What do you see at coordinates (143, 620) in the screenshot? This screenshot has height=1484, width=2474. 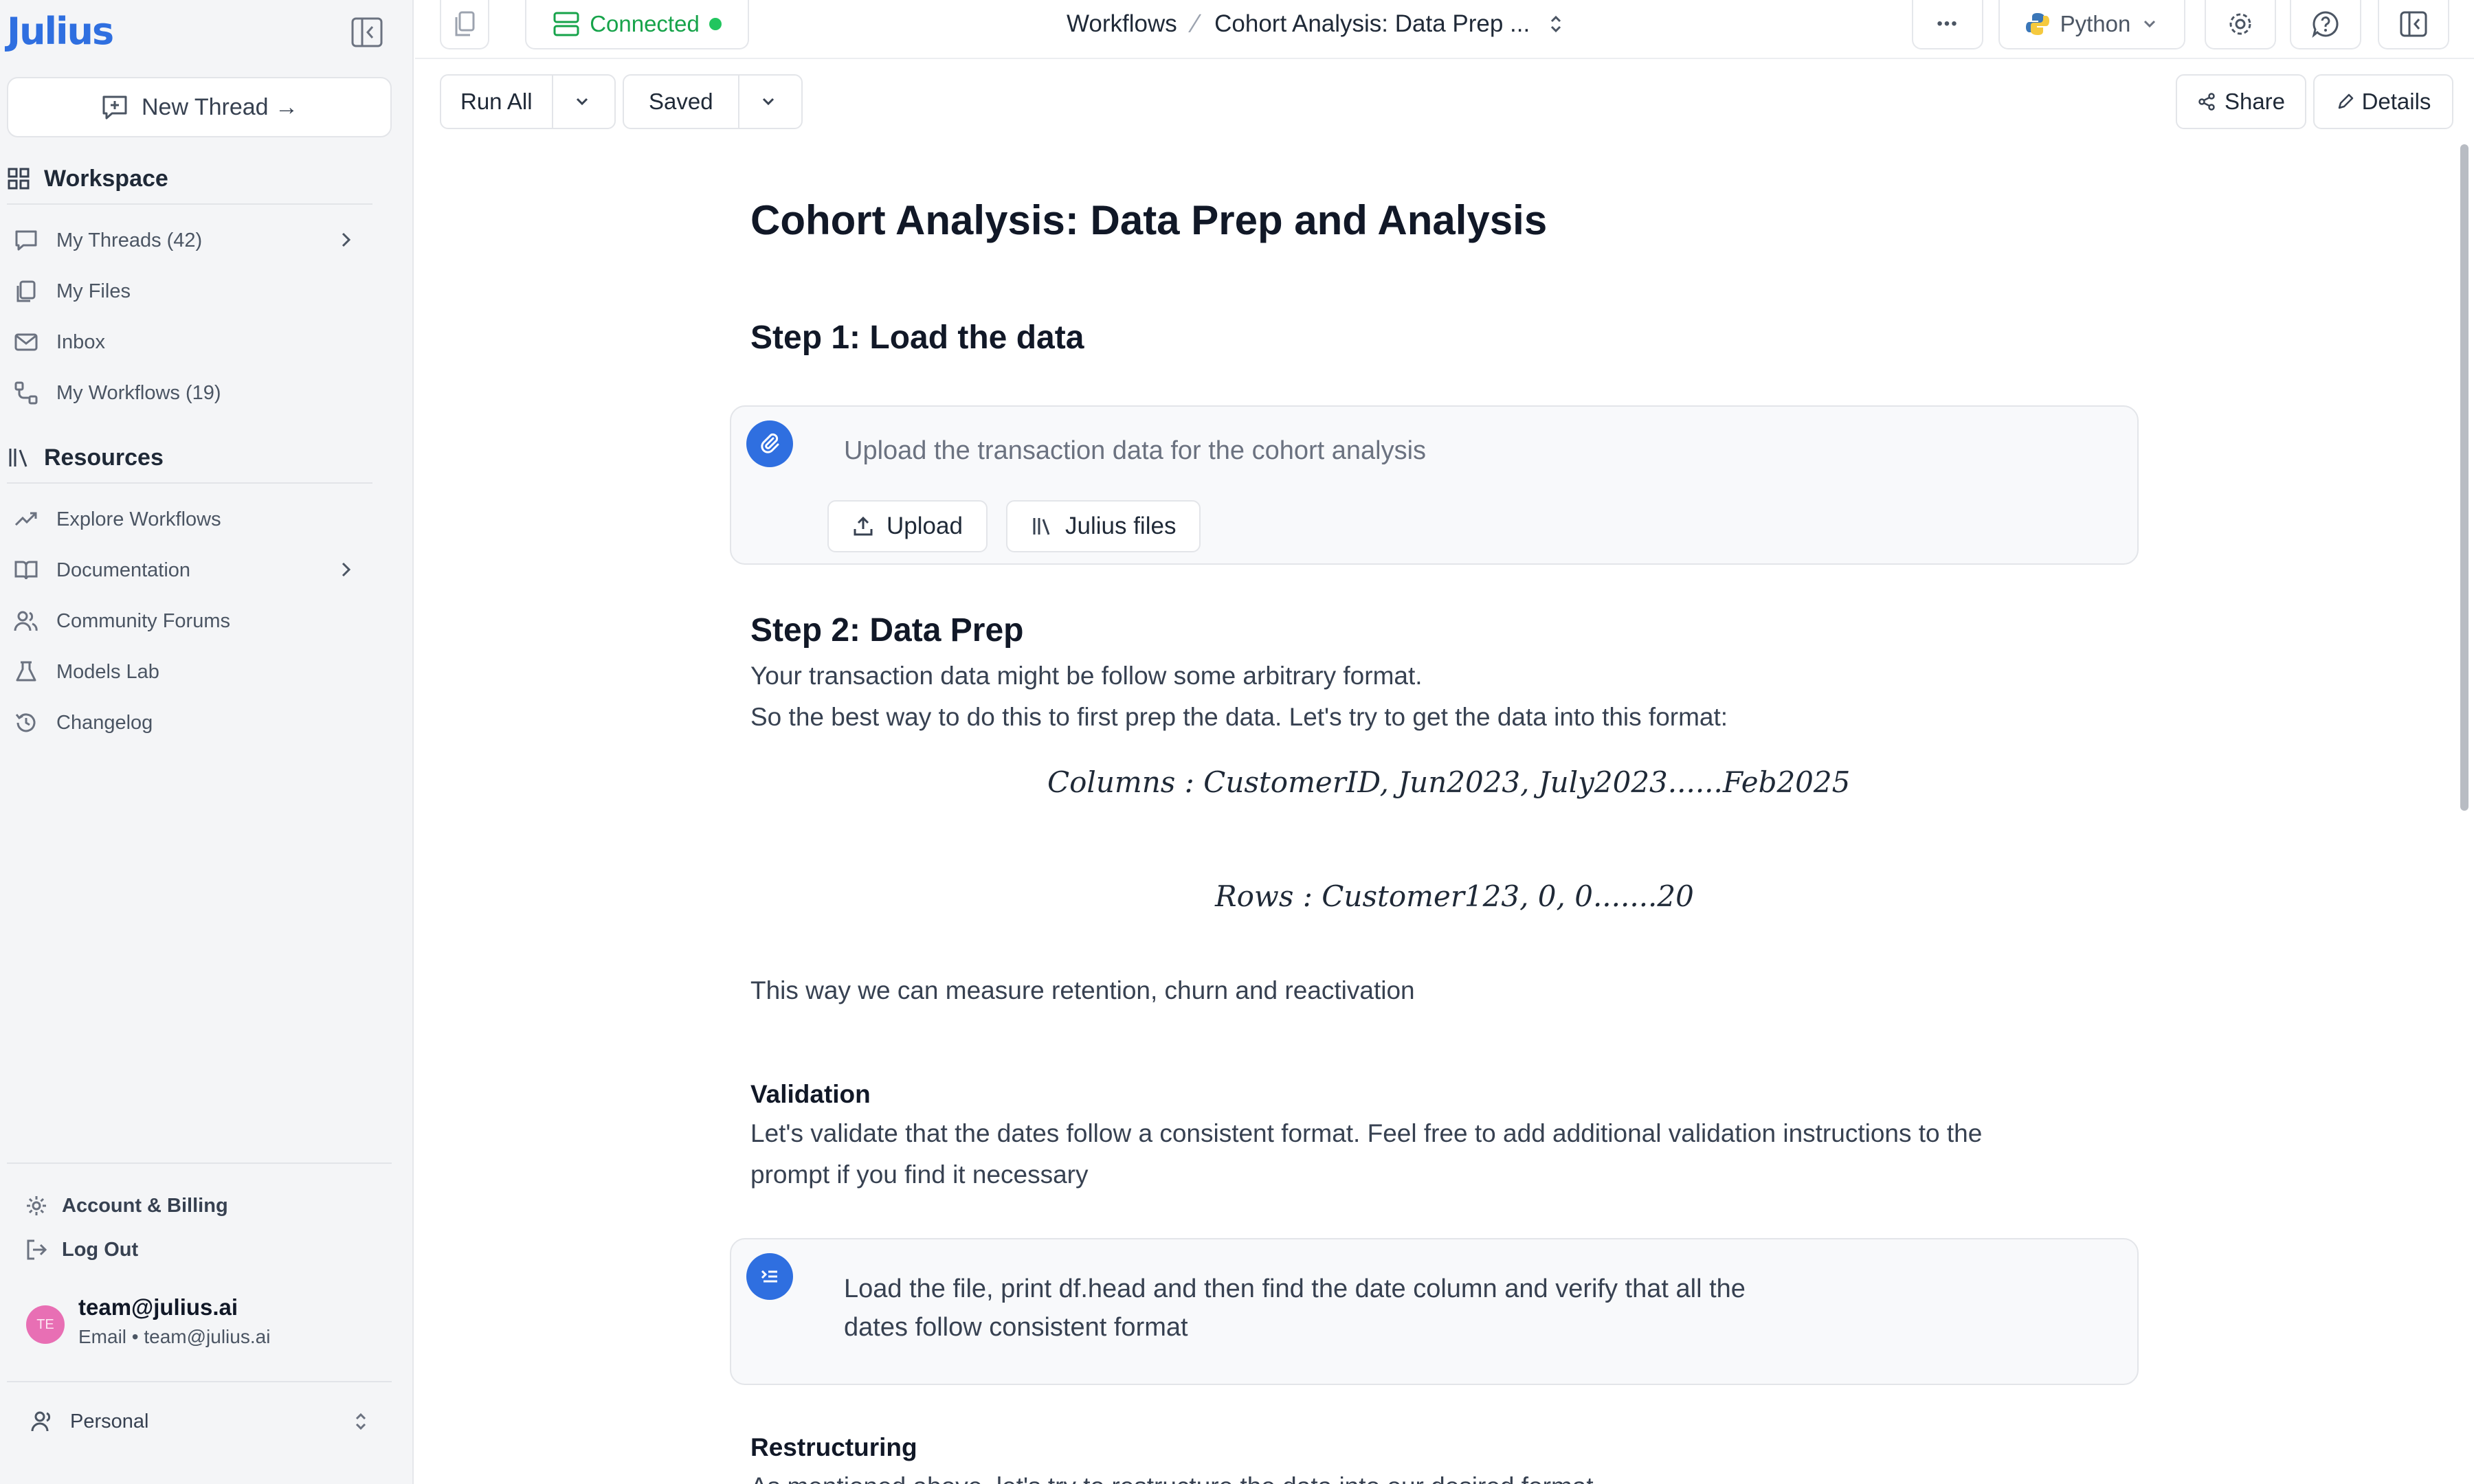 I see `sidebar-item-label: Community Forums` at bounding box center [143, 620].